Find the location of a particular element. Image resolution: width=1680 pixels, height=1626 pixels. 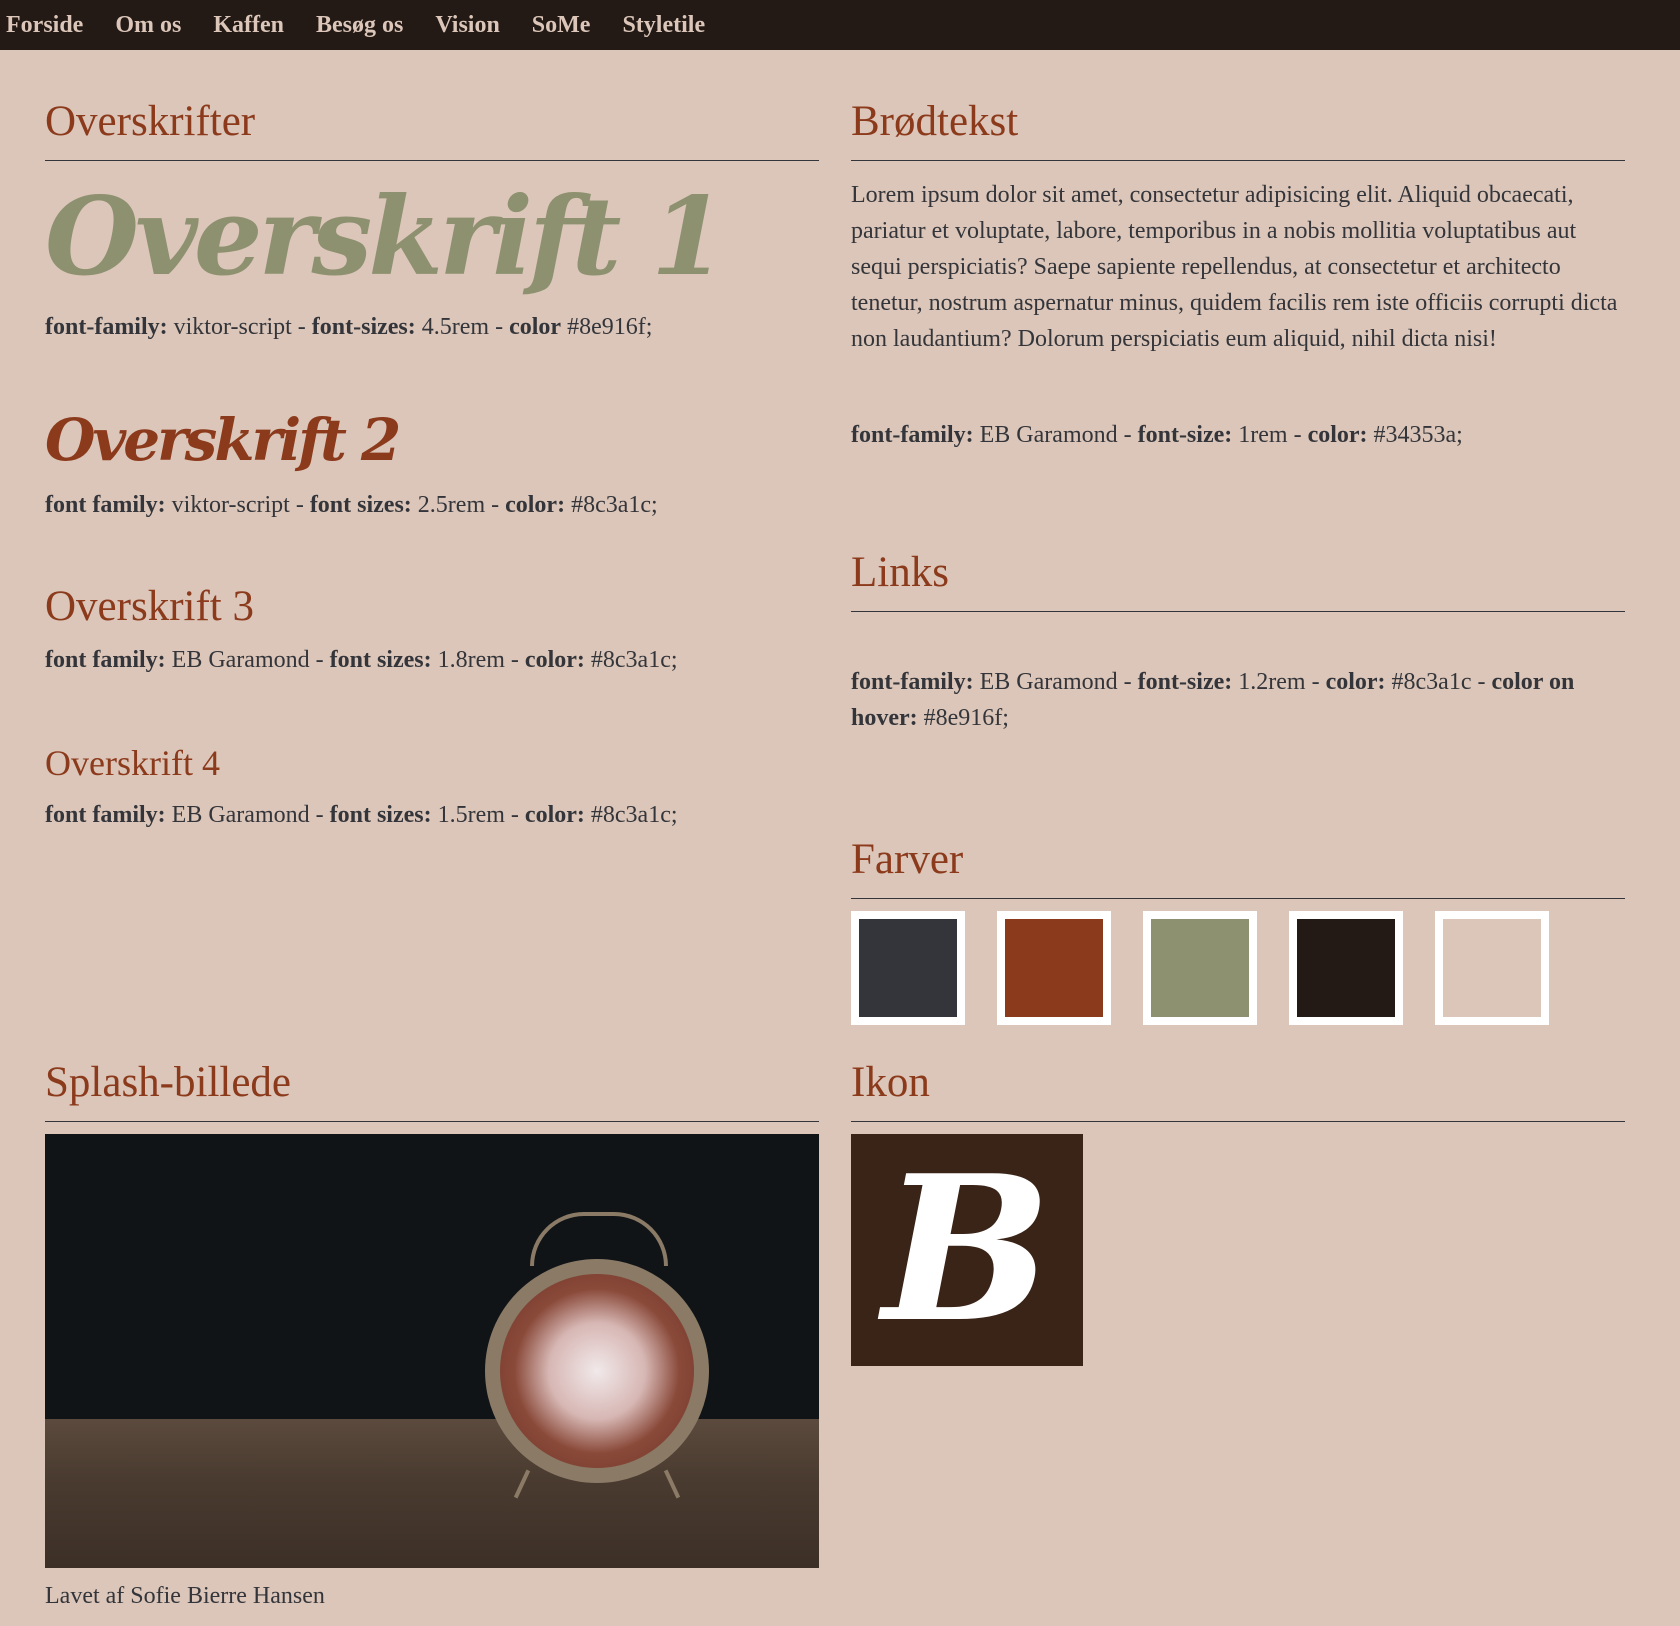

spec-value: 1rem - is located at coordinates (1270, 434).